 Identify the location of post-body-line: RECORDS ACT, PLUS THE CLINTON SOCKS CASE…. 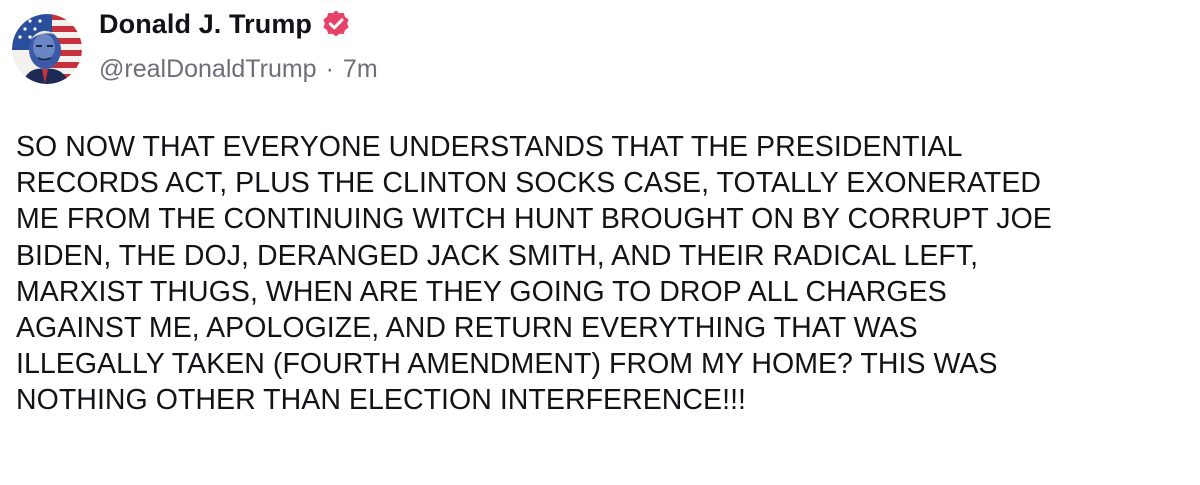
(529, 183).